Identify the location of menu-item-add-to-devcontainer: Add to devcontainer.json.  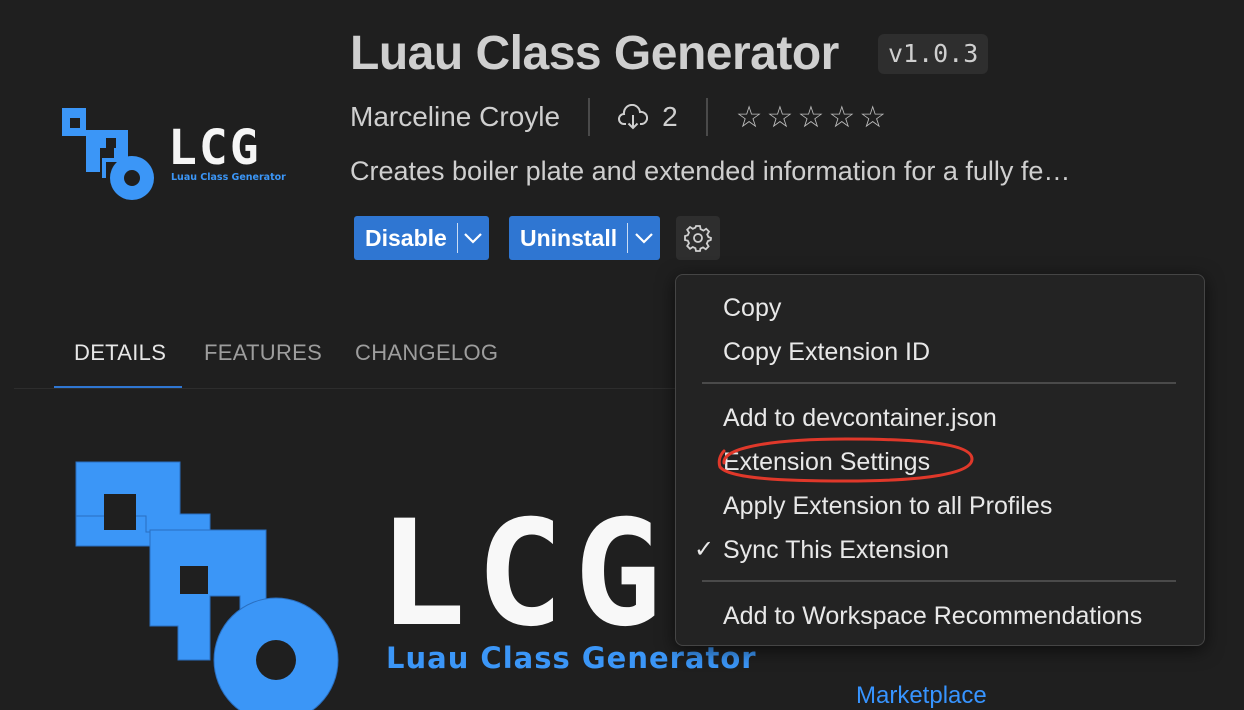
(860, 418).